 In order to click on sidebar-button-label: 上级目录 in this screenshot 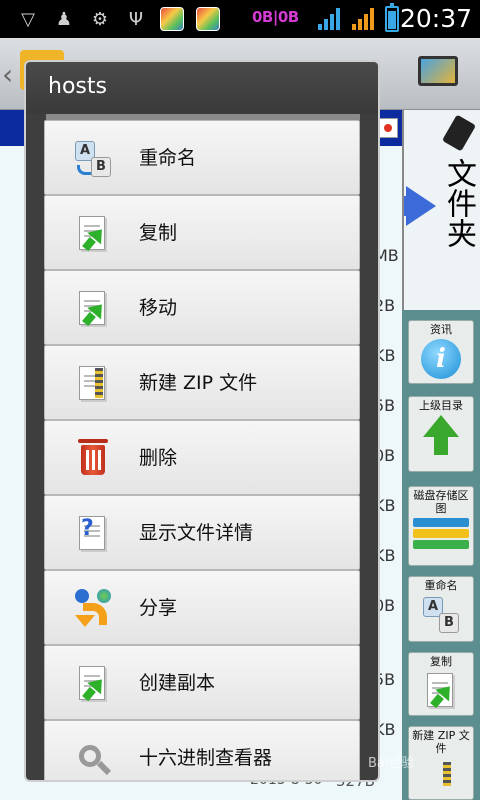, I will do `click(441, 405)`.